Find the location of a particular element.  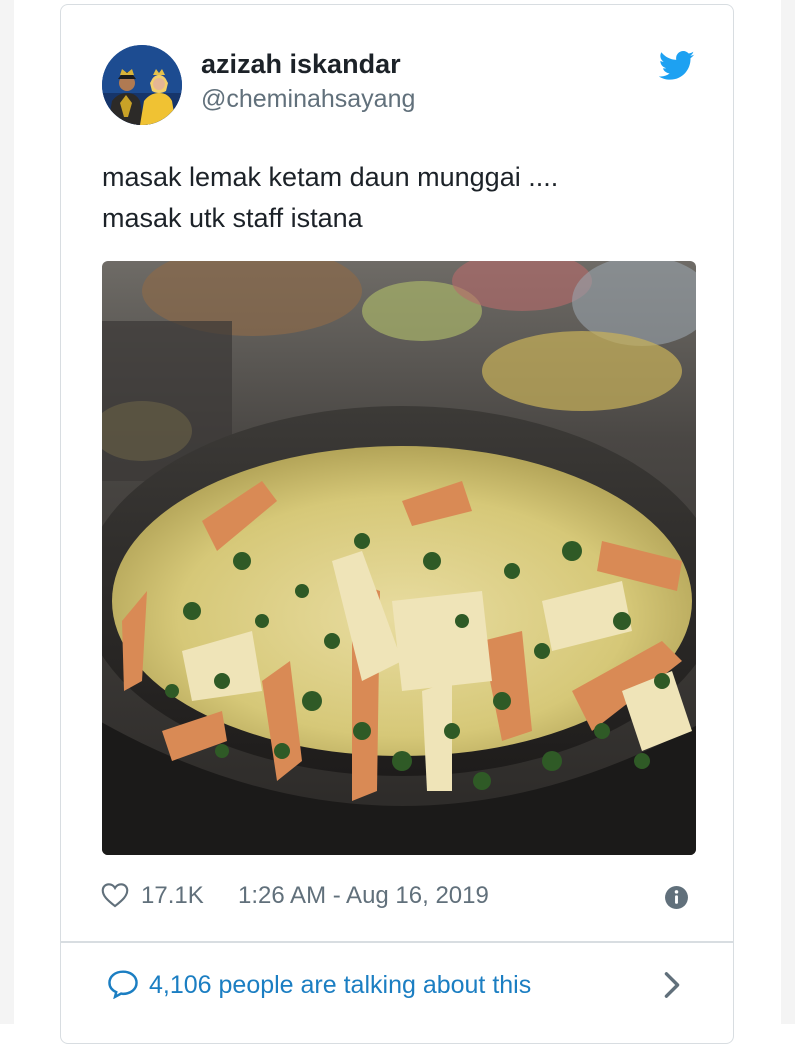

info-icon is located at coordinates (676, 897).